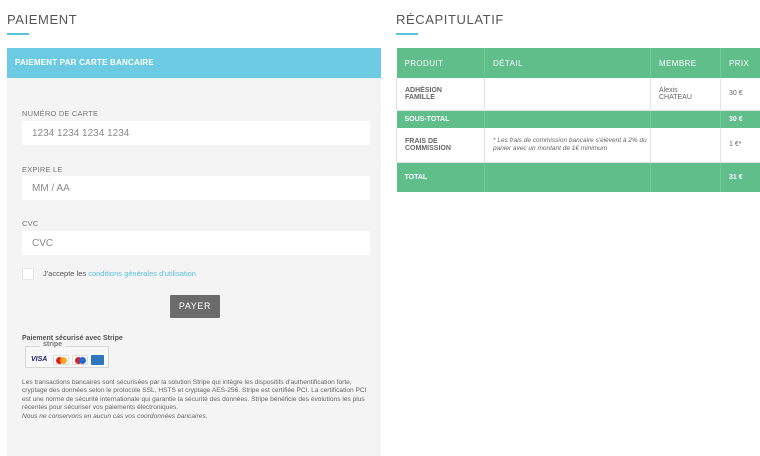 The height and width of the screenshot is (456, 760). I want to click on summary-title-underline, so click(407, 34).